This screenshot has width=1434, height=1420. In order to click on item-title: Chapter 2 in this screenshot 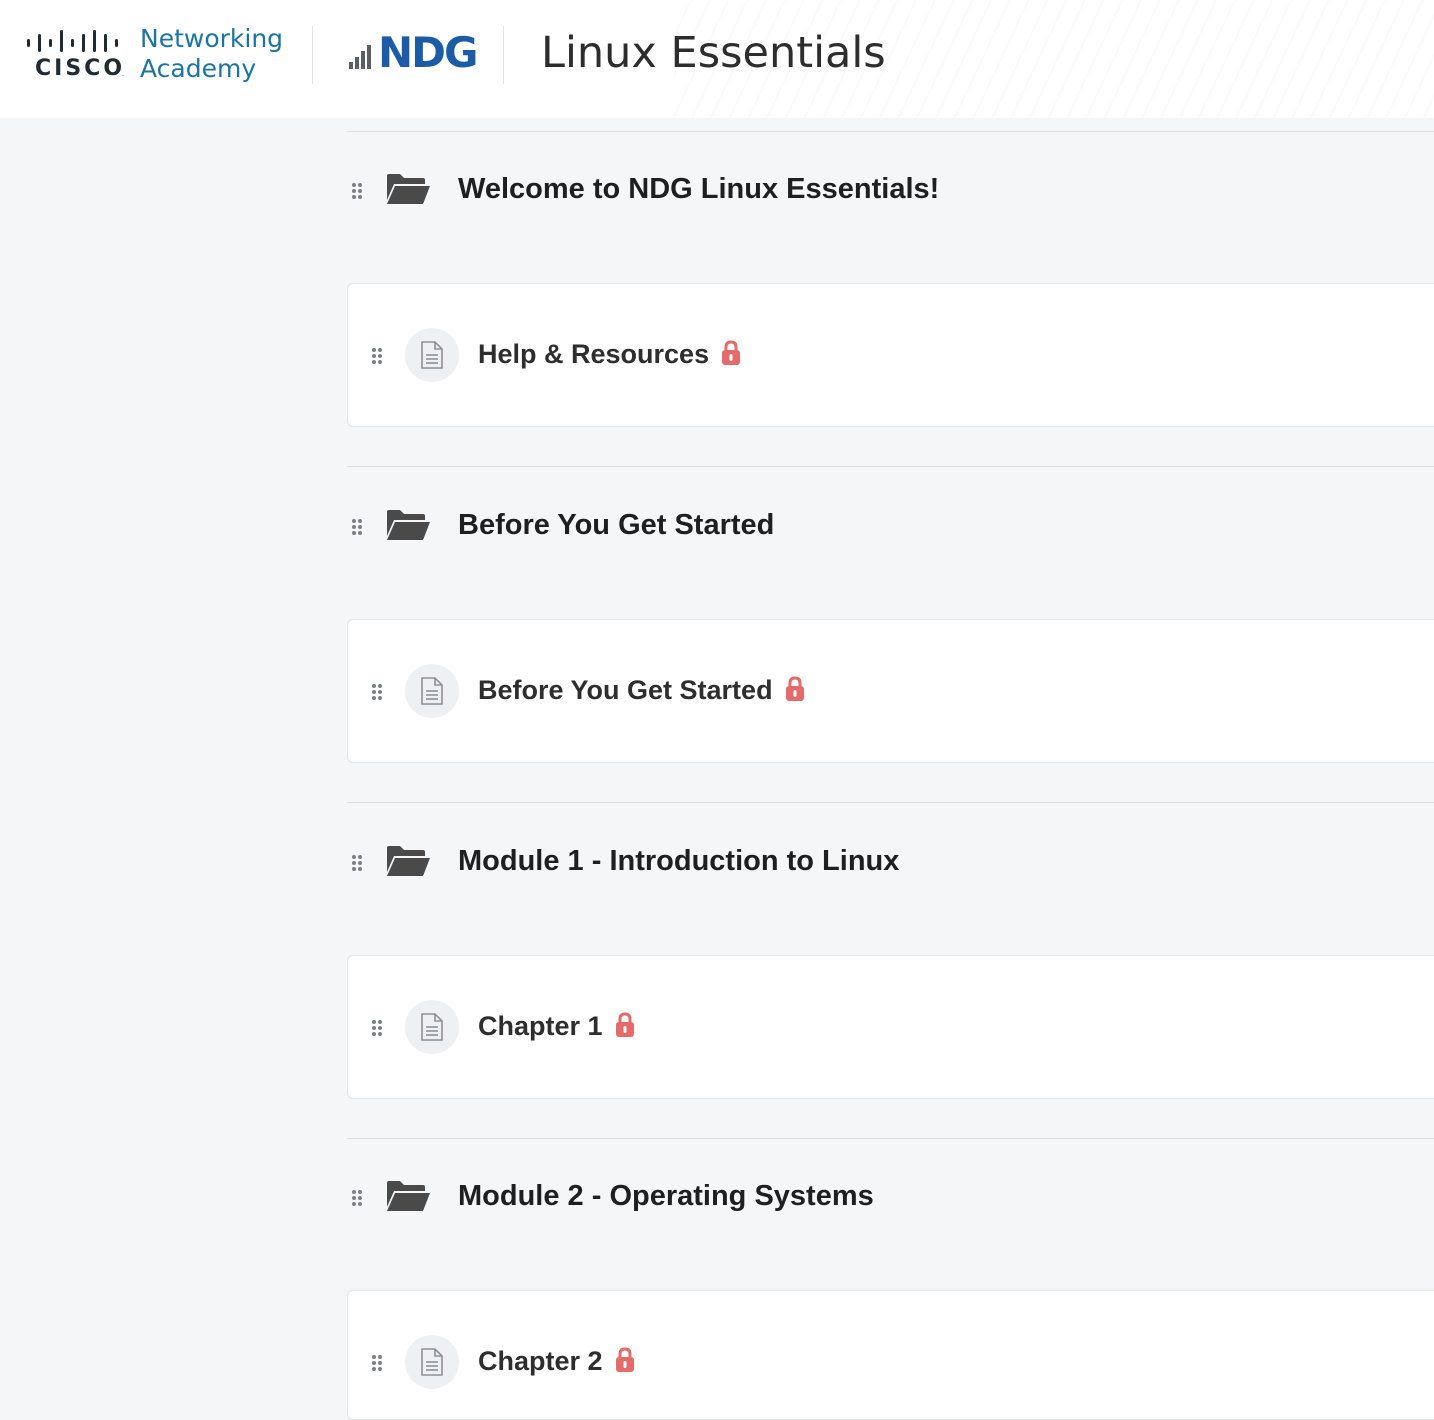, I will do `click(540, 1361)`.